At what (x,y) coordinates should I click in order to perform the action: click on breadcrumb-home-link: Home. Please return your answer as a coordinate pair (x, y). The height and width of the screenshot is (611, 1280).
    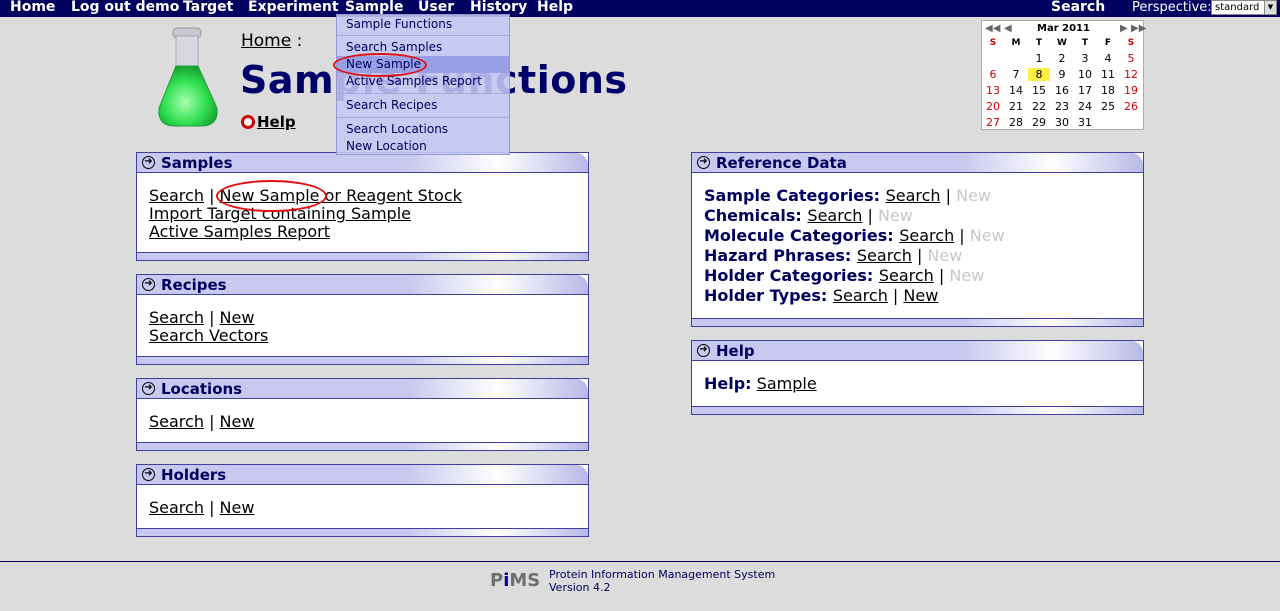
    Looking at the image, I should click on (266, 41).